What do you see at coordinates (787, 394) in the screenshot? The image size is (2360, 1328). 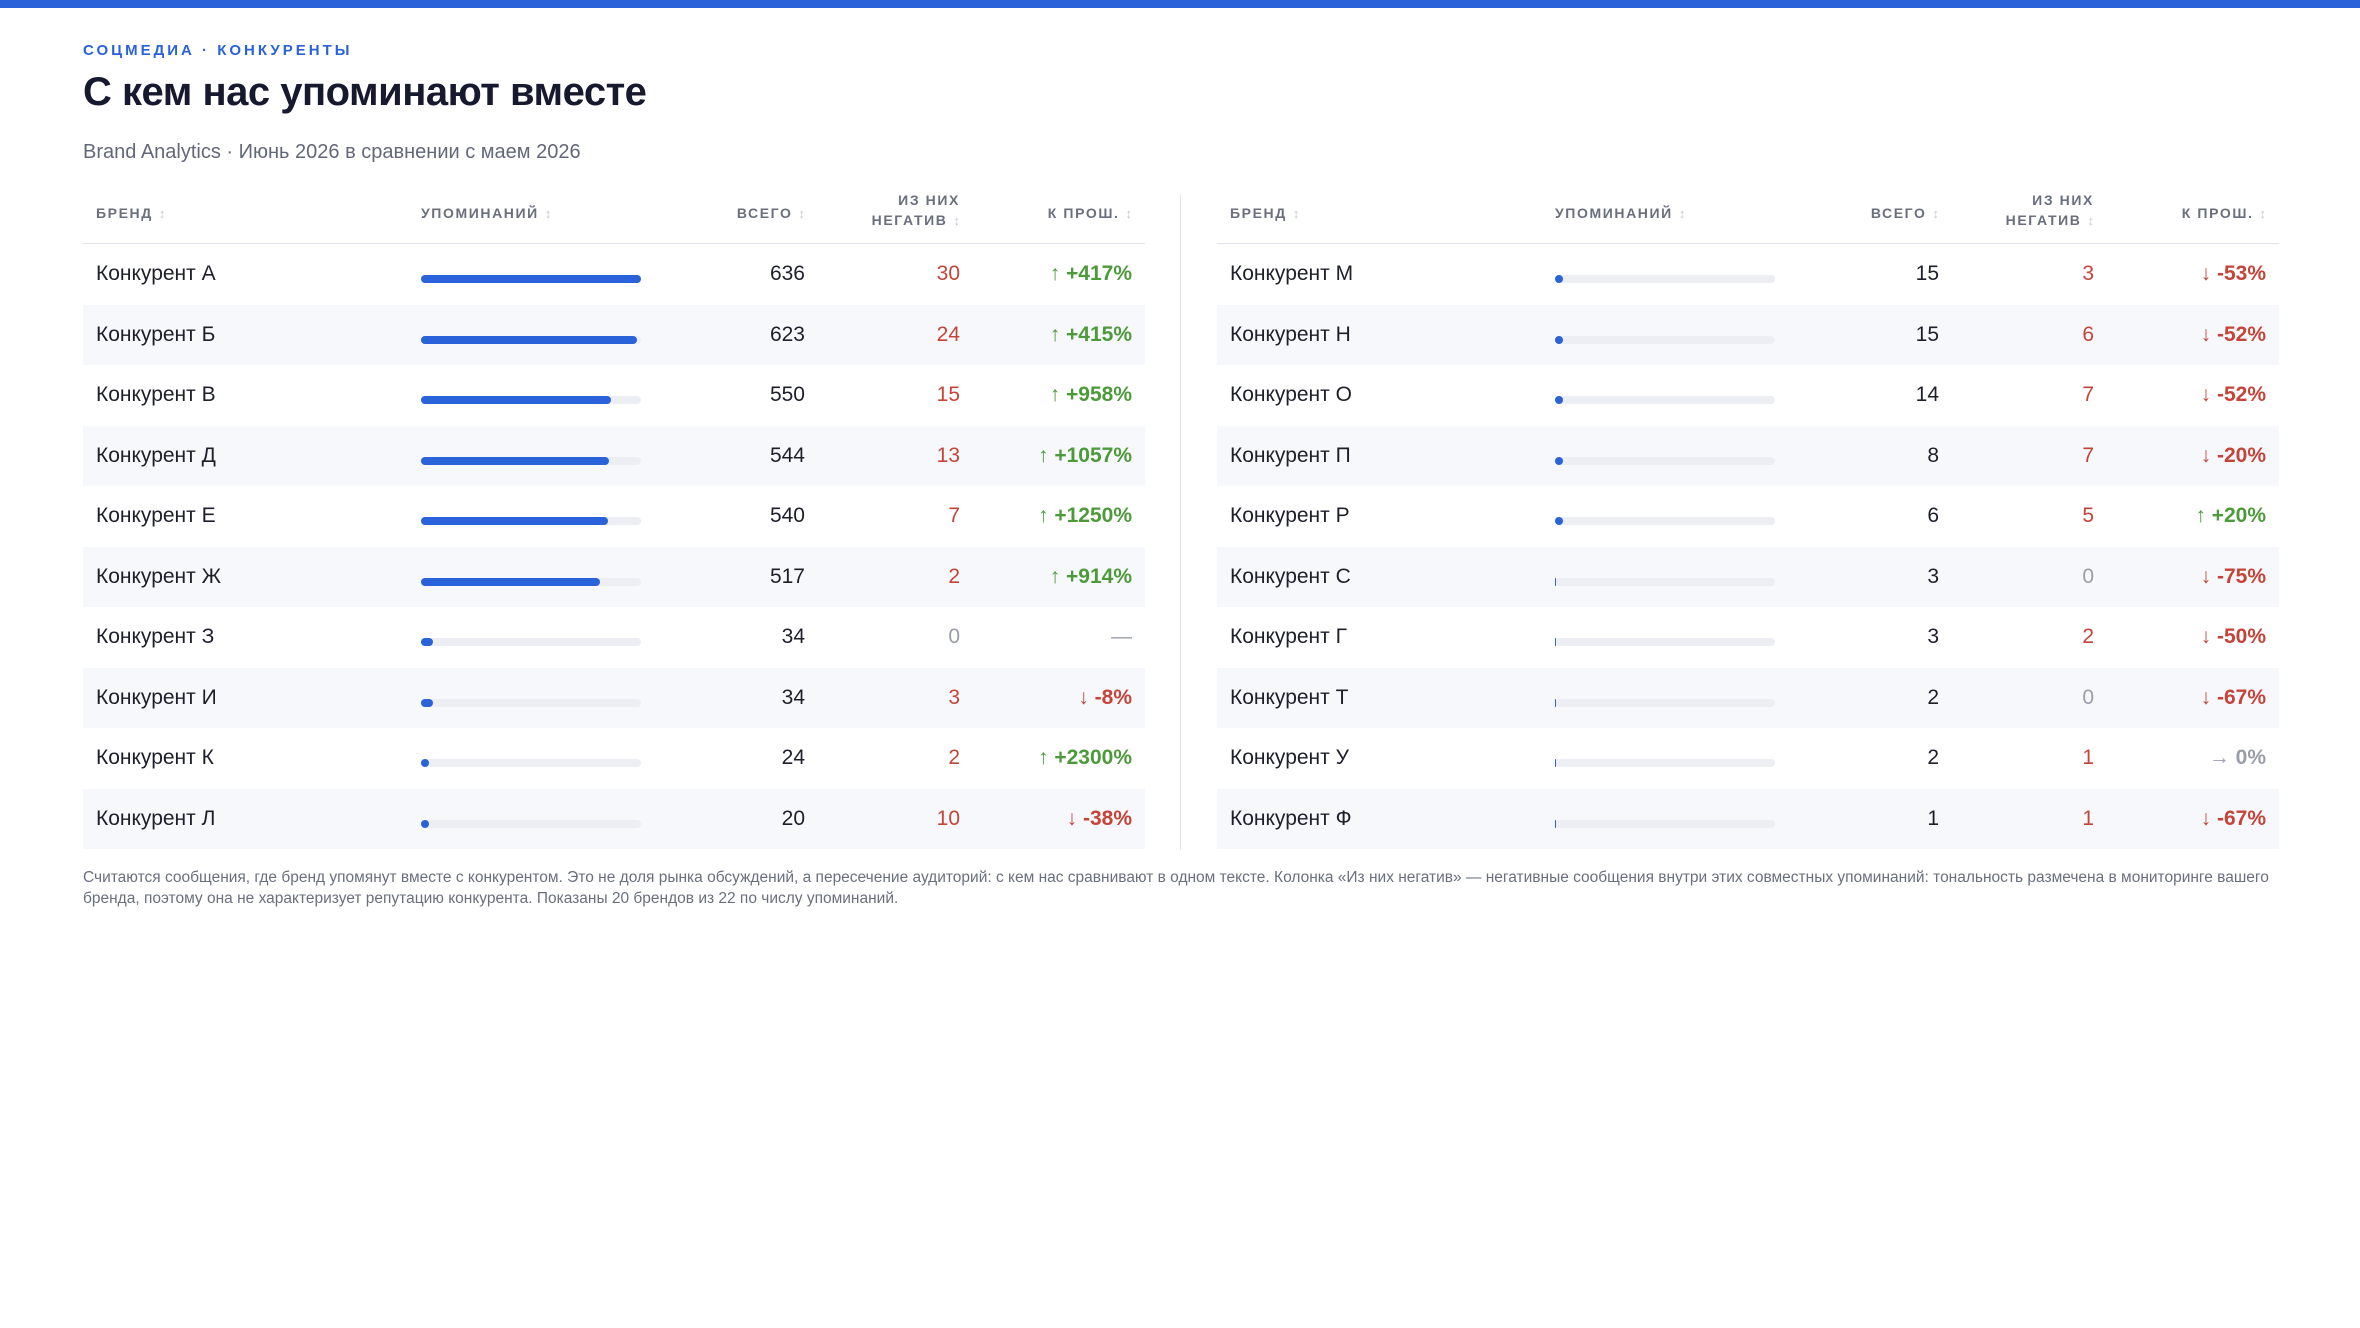 I see `total-mentions: 550` at bounding box center [787, 394].